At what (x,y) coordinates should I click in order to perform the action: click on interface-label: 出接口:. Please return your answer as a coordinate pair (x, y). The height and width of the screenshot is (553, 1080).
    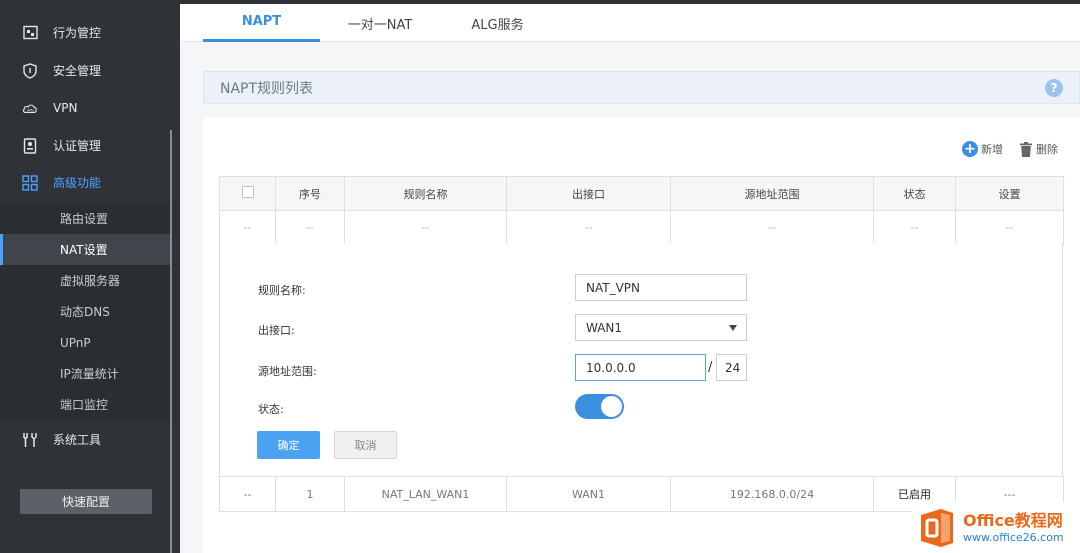
    Looking at the image, I should click on (276, 330).